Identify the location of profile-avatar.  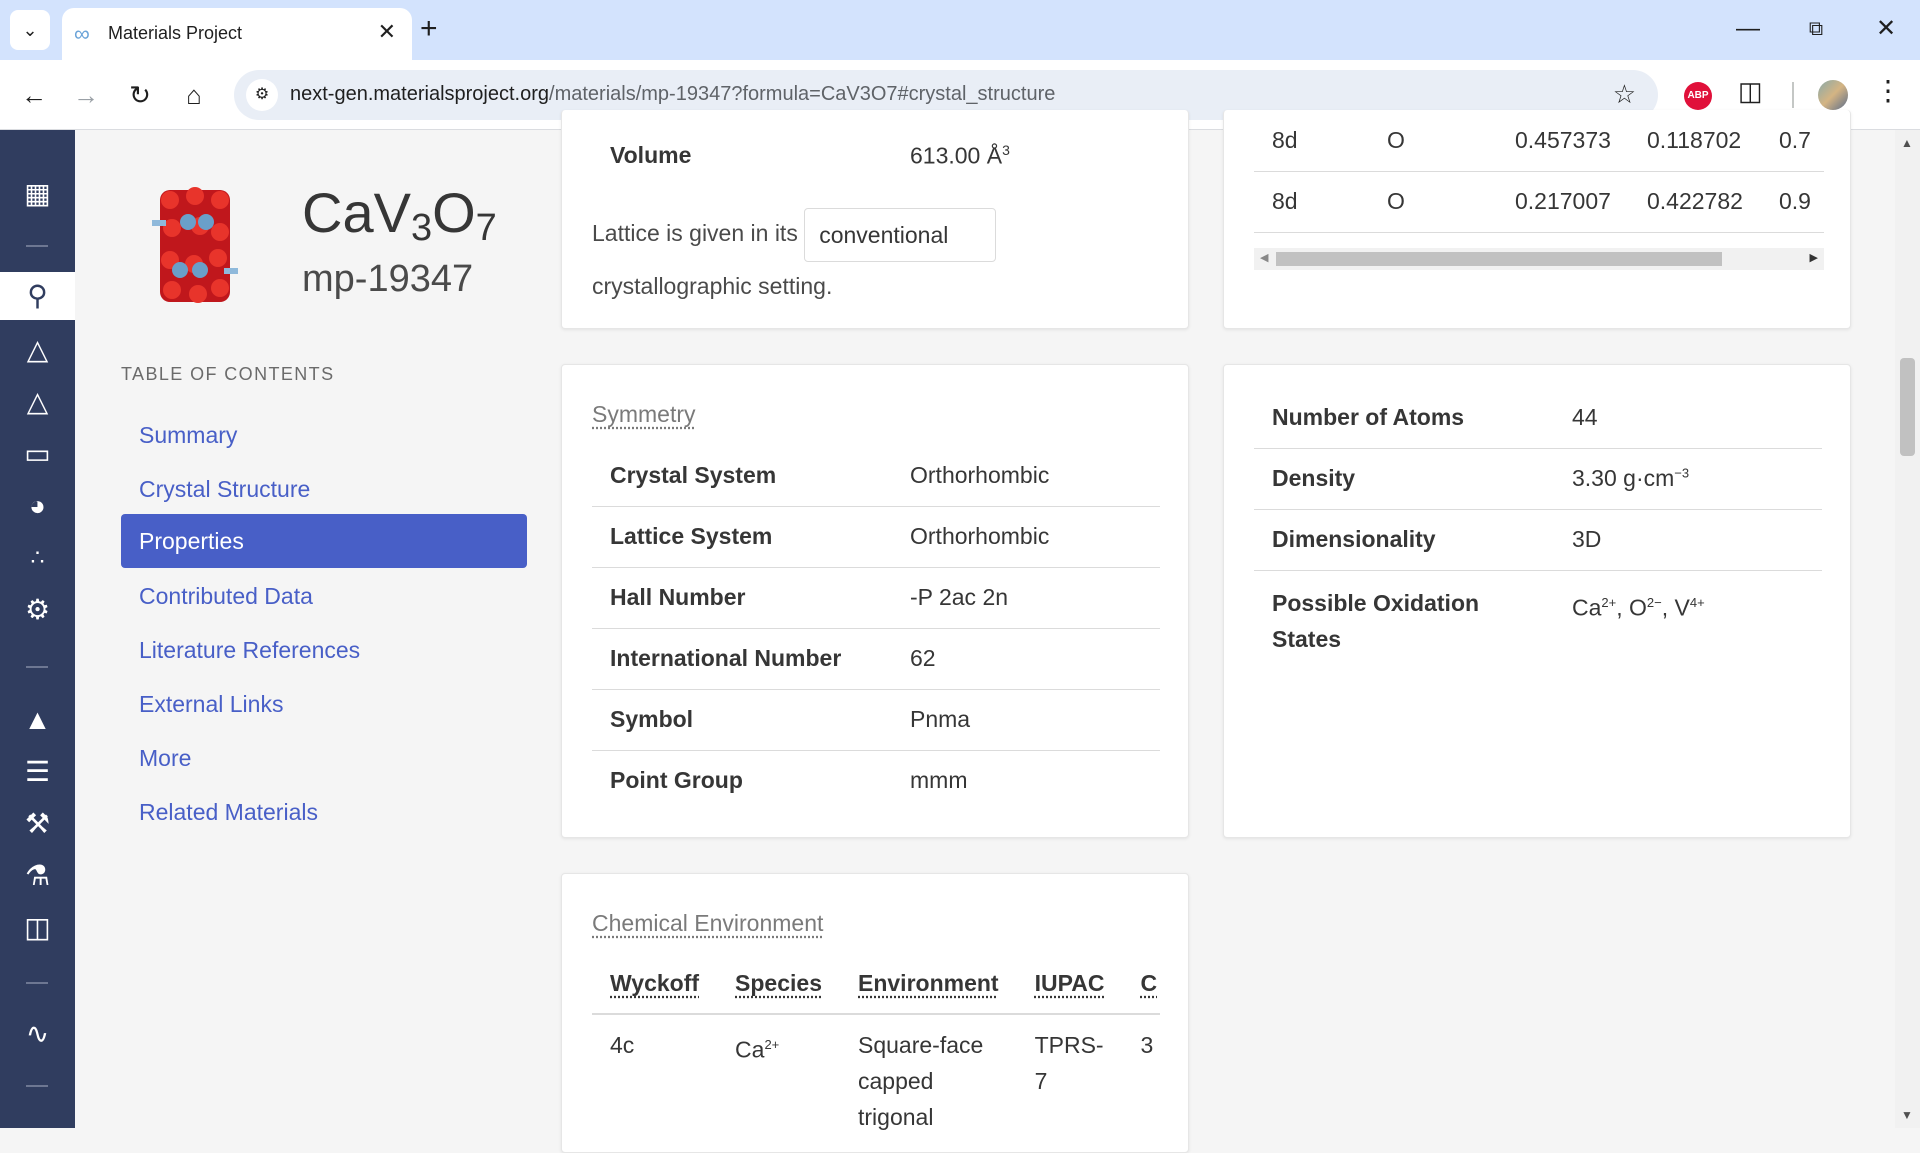
(1833, 95).